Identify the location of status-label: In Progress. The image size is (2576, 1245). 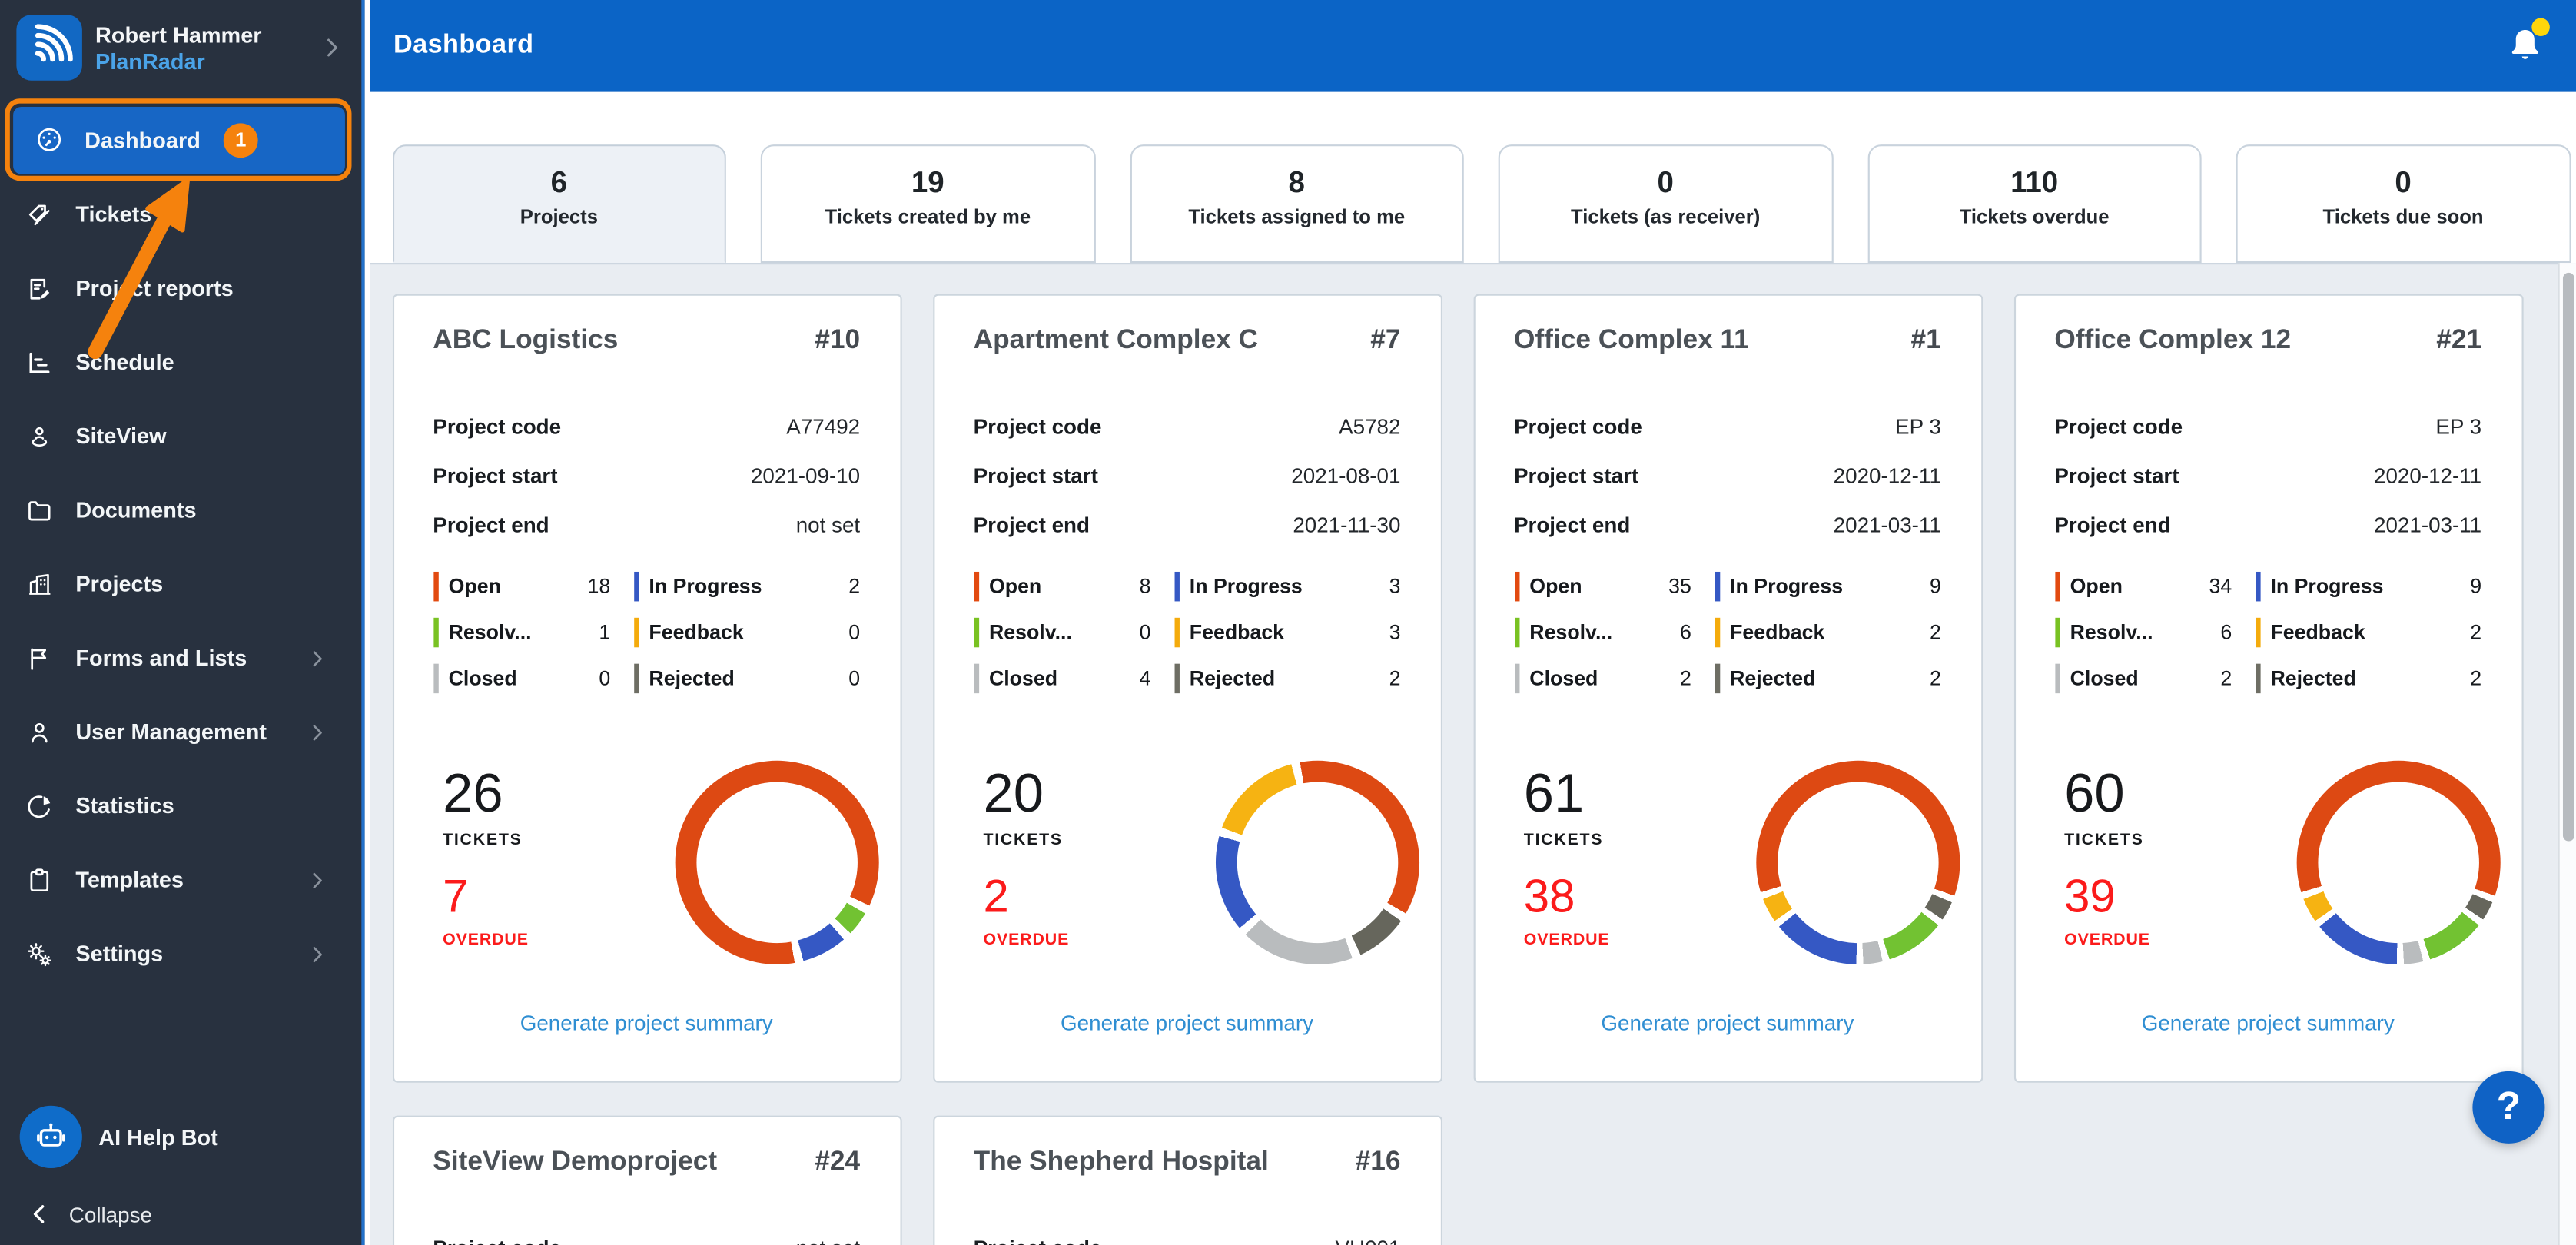
(1787, 587).